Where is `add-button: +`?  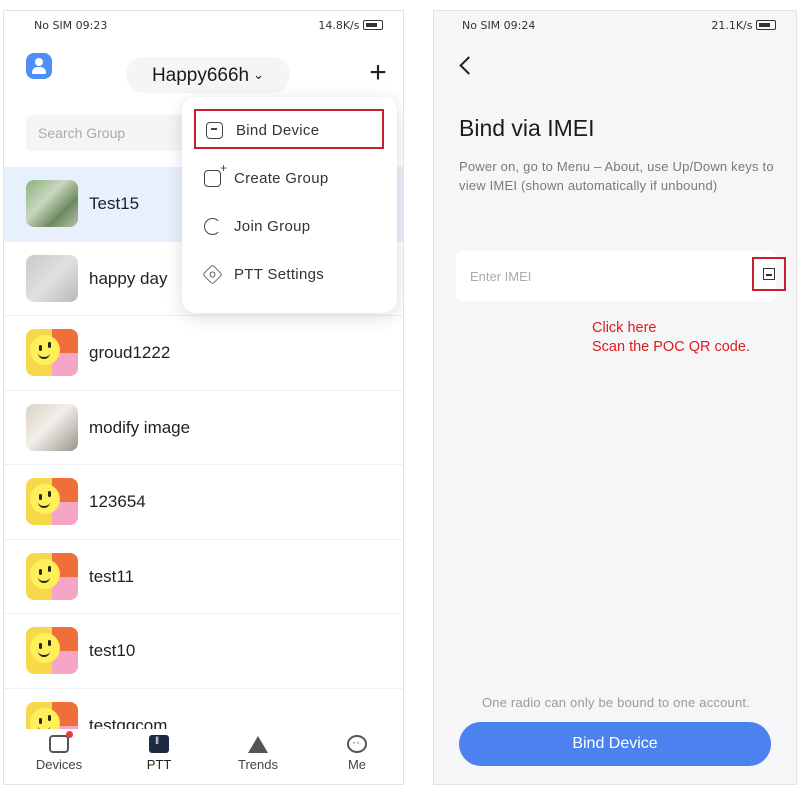
add-button: + is located at coordinates (378, 73).